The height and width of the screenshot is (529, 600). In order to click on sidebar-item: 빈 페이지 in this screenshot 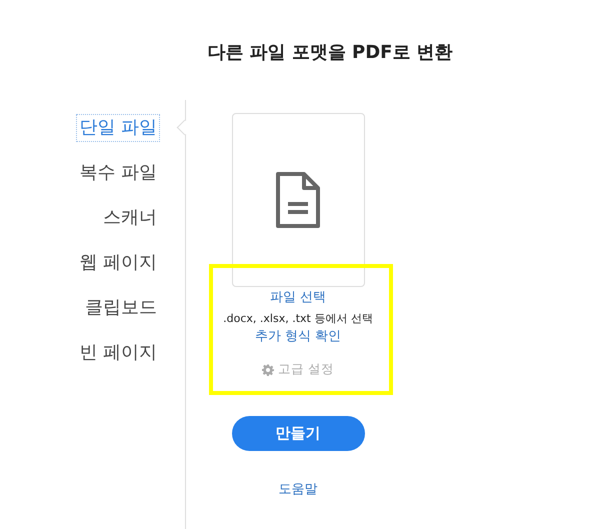, I will do `click(118, 353)`.